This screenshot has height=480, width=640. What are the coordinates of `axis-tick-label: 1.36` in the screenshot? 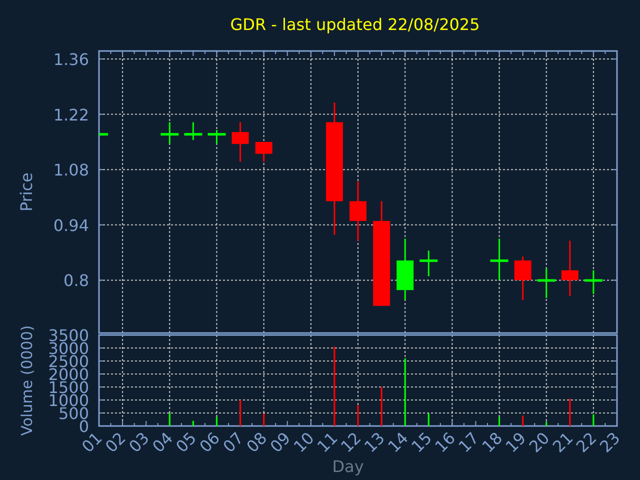 It's located at (71, 59).